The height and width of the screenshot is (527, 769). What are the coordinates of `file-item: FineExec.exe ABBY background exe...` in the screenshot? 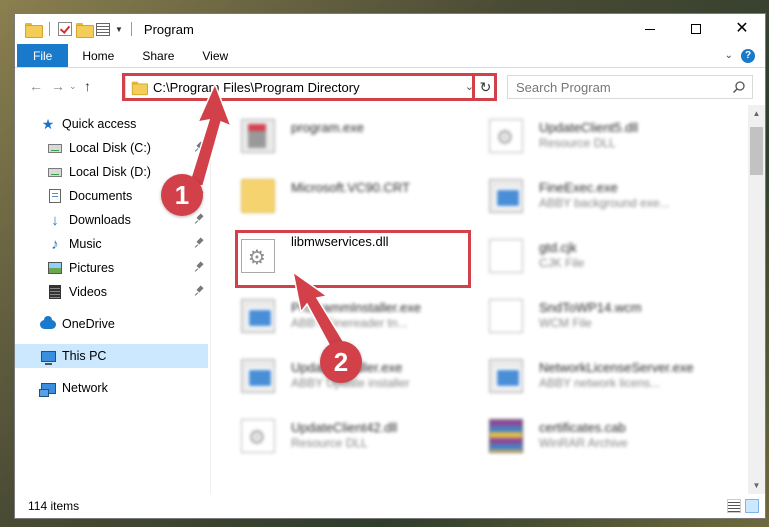 It's located at (596, 197).